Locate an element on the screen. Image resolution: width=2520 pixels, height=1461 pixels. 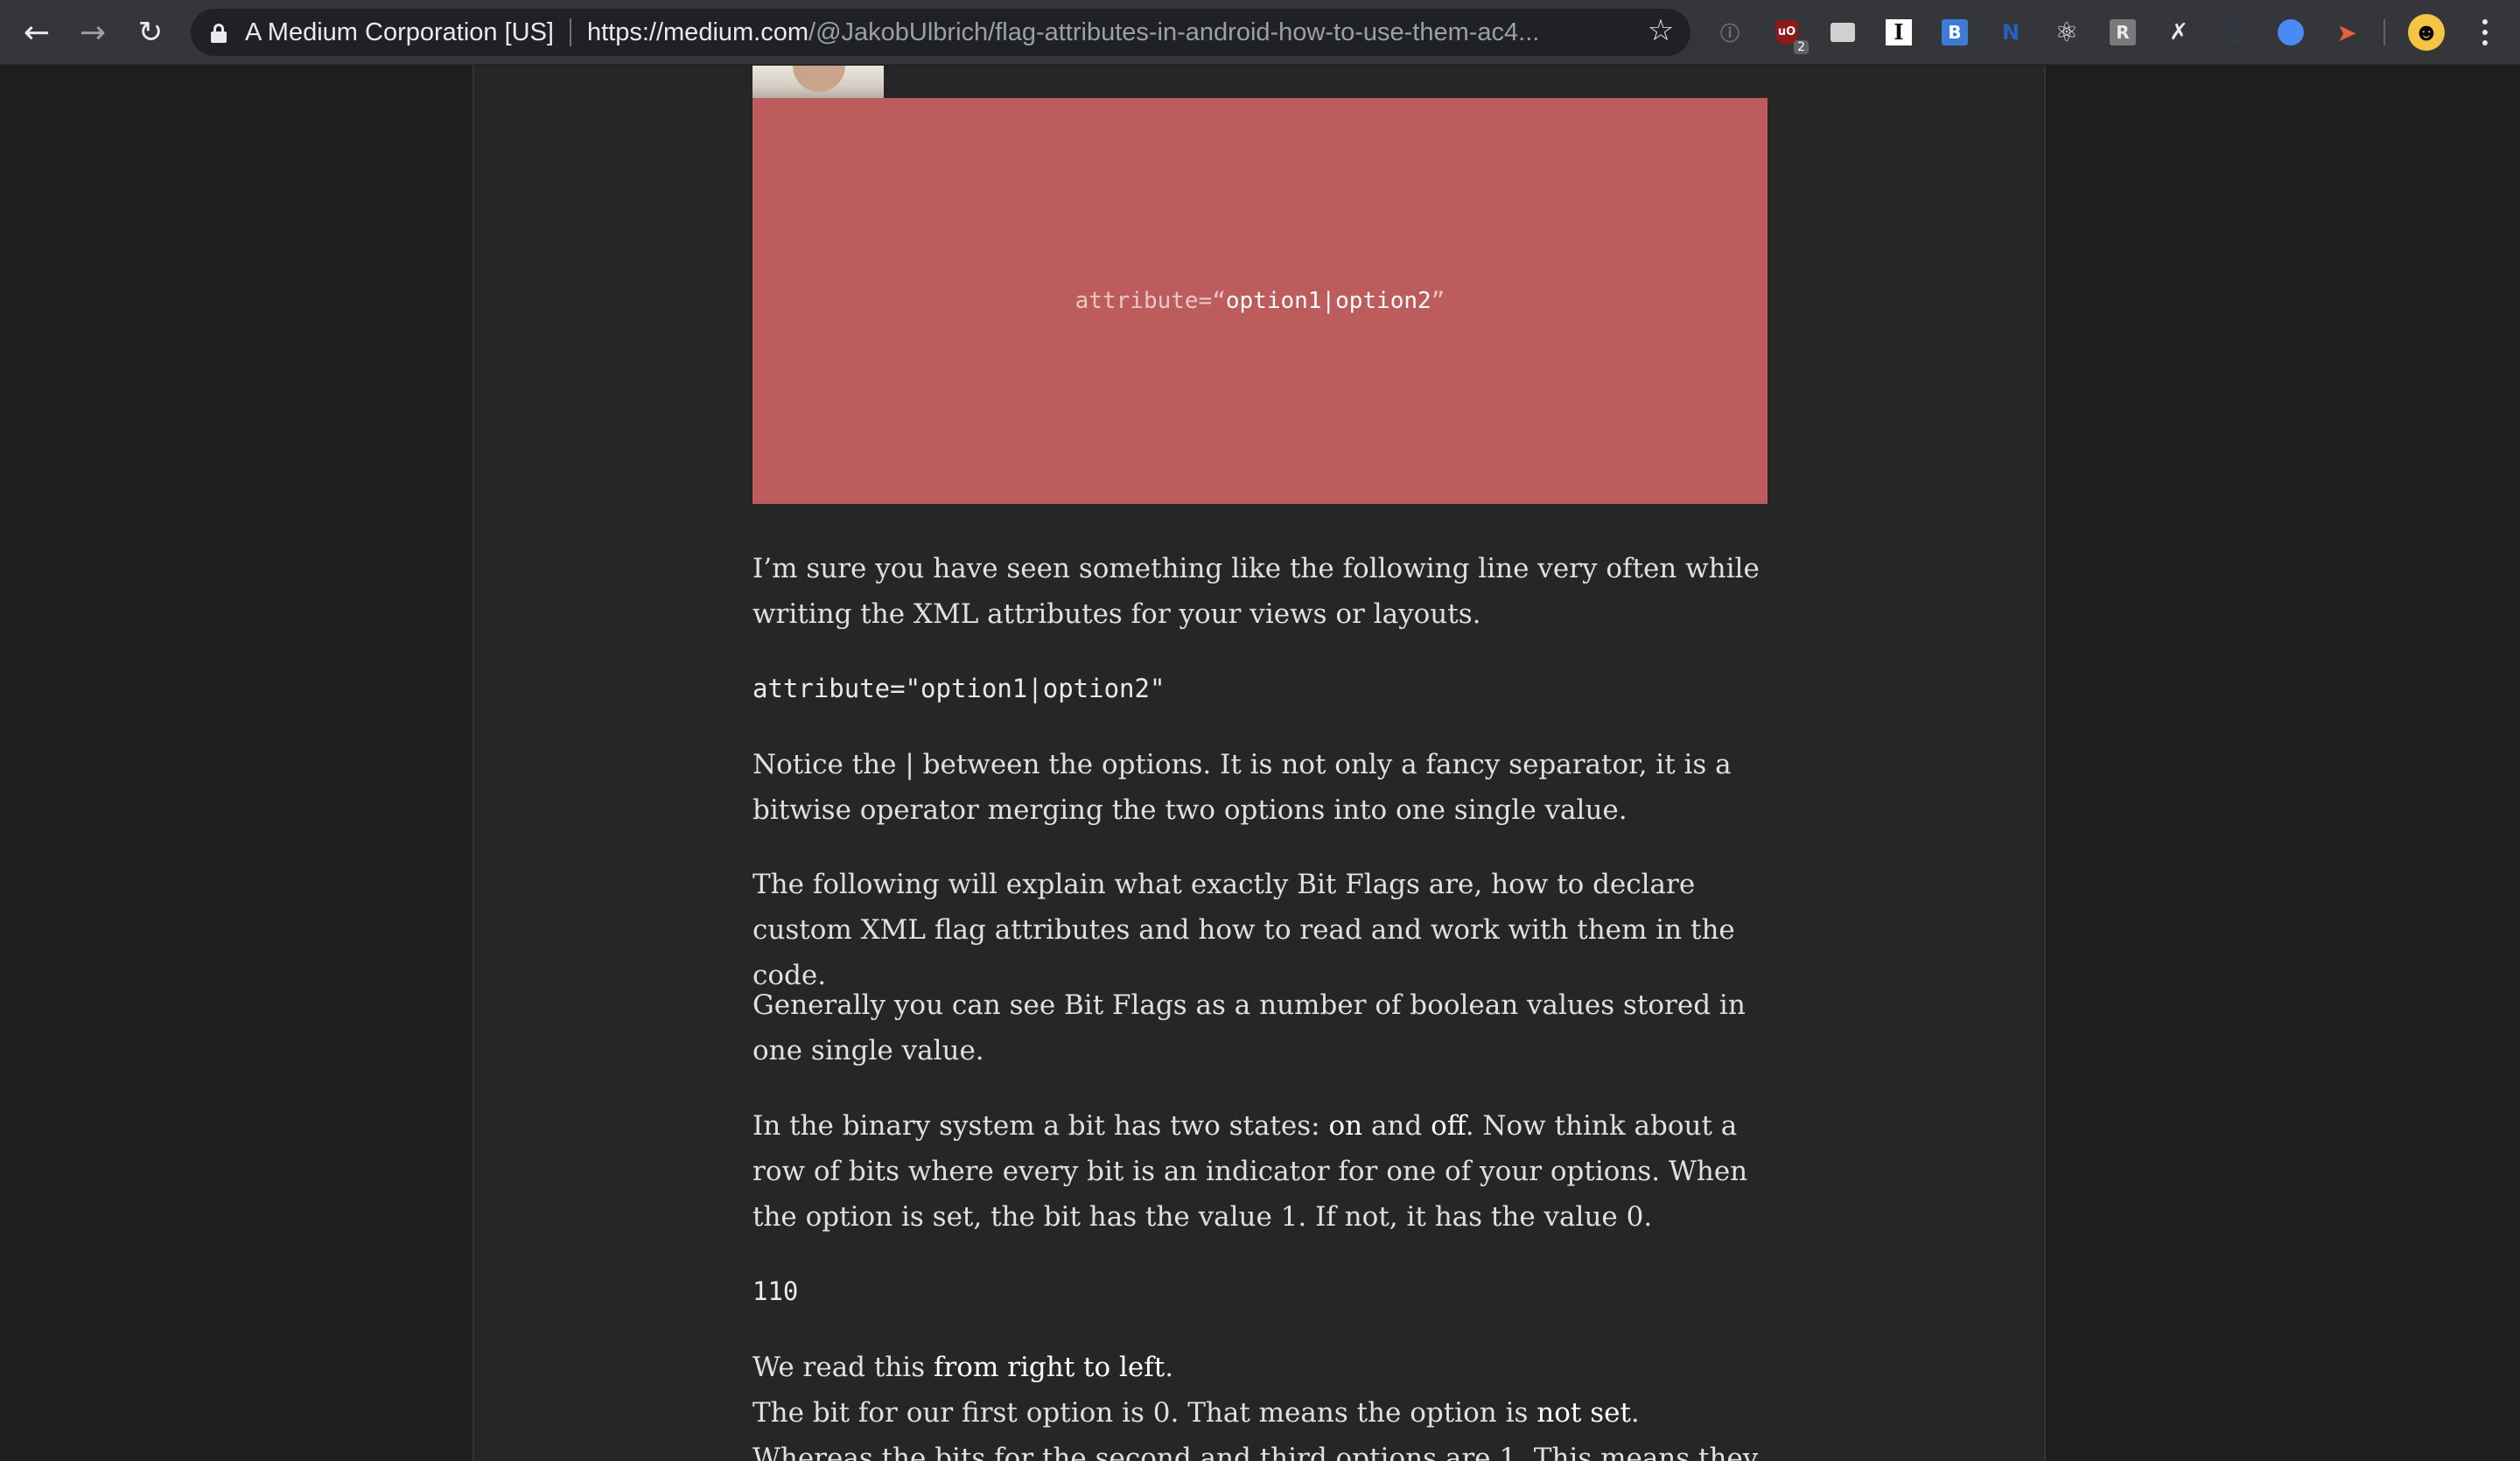
instapaper-extension-icon: I is located at coordinates (1898, 32).